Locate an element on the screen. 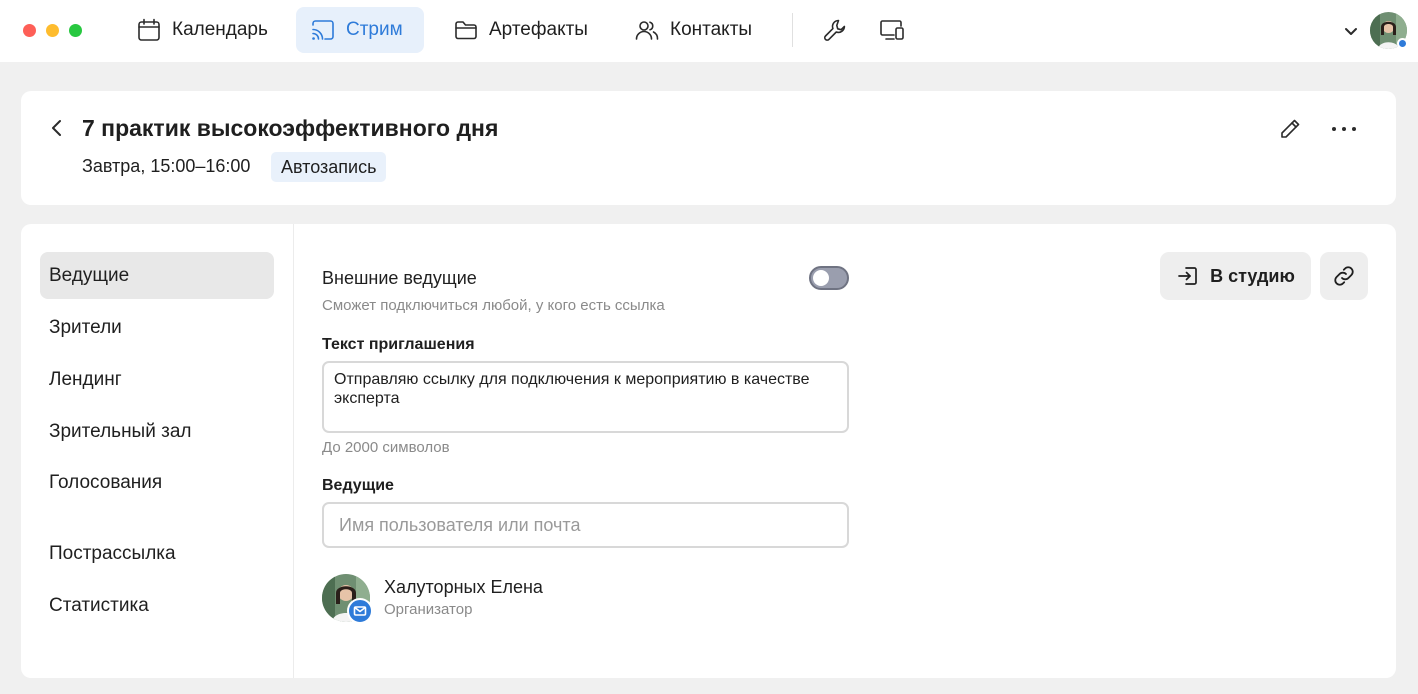 The image size is (1418, 694). tab-stream-label: Стрим is located at coordinates (374, 29).